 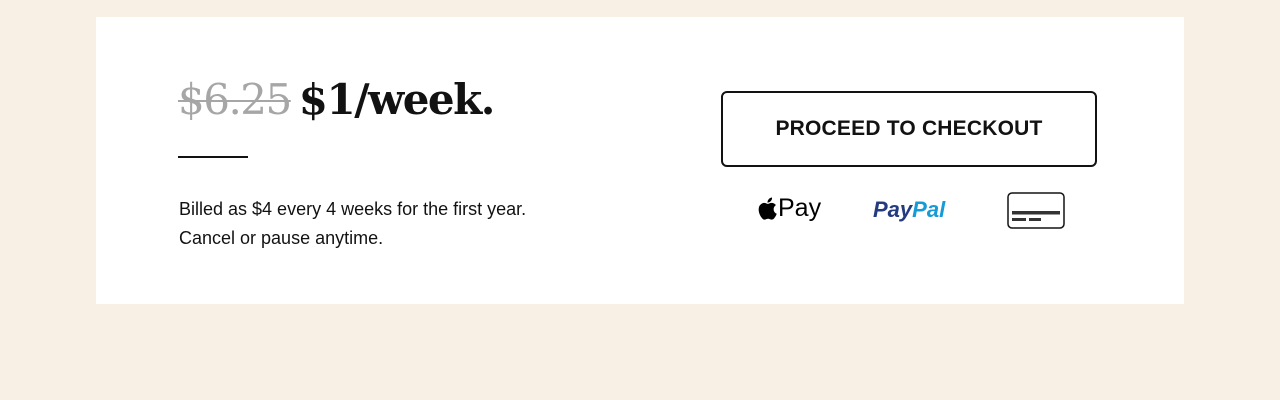 I want to click on paypal-logo: PayPal, so click(x=909, y=210).